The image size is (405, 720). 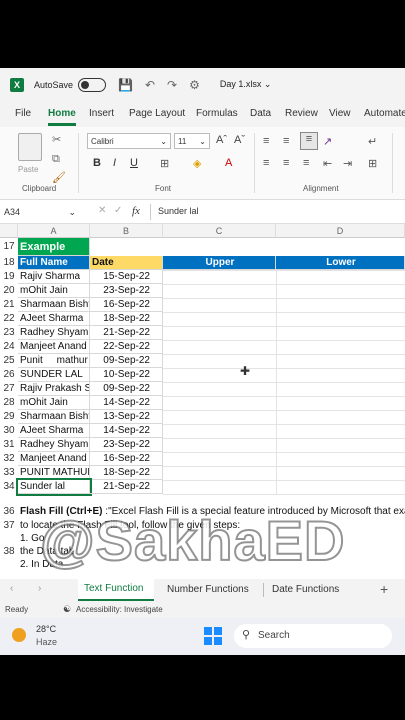 I want to click on format-painter-icon: 🖌, so click(x=59, y=177).